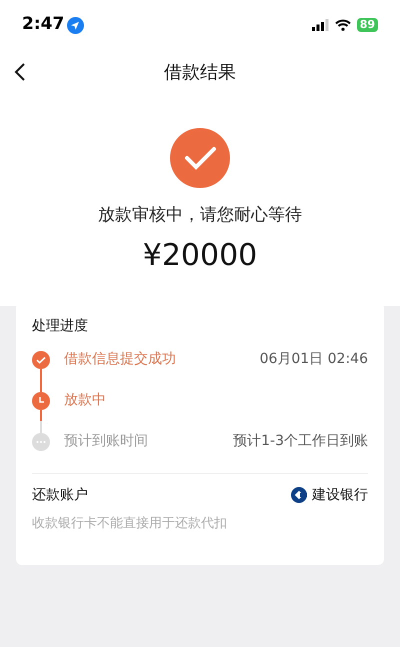 This screenshot has width=400, height=647. What do you see at coordinates (342, 25) in the screenshot?
I see `wifi-icon` at bounding box center [342, 25].